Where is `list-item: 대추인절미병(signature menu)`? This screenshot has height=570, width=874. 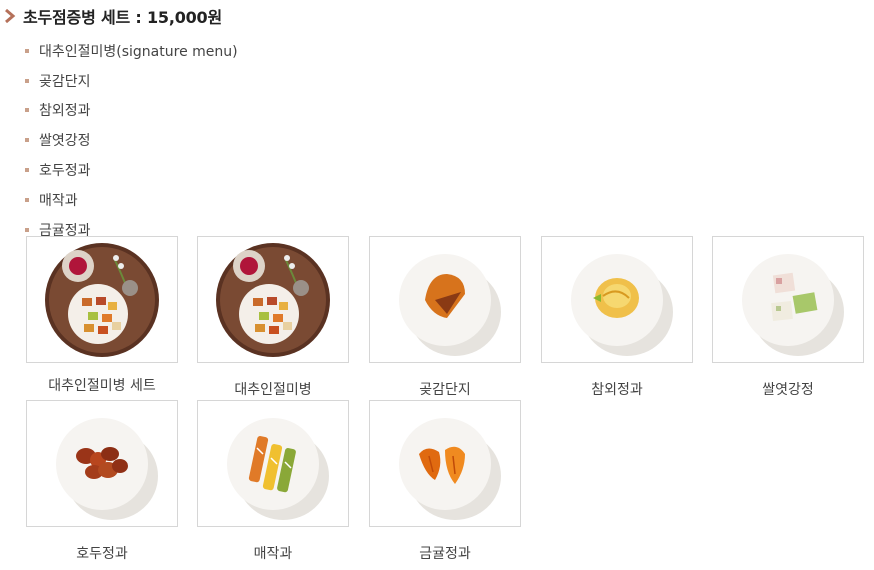
list-item: 대추인절미병(signature menu) is located at coordinates (131, 51).